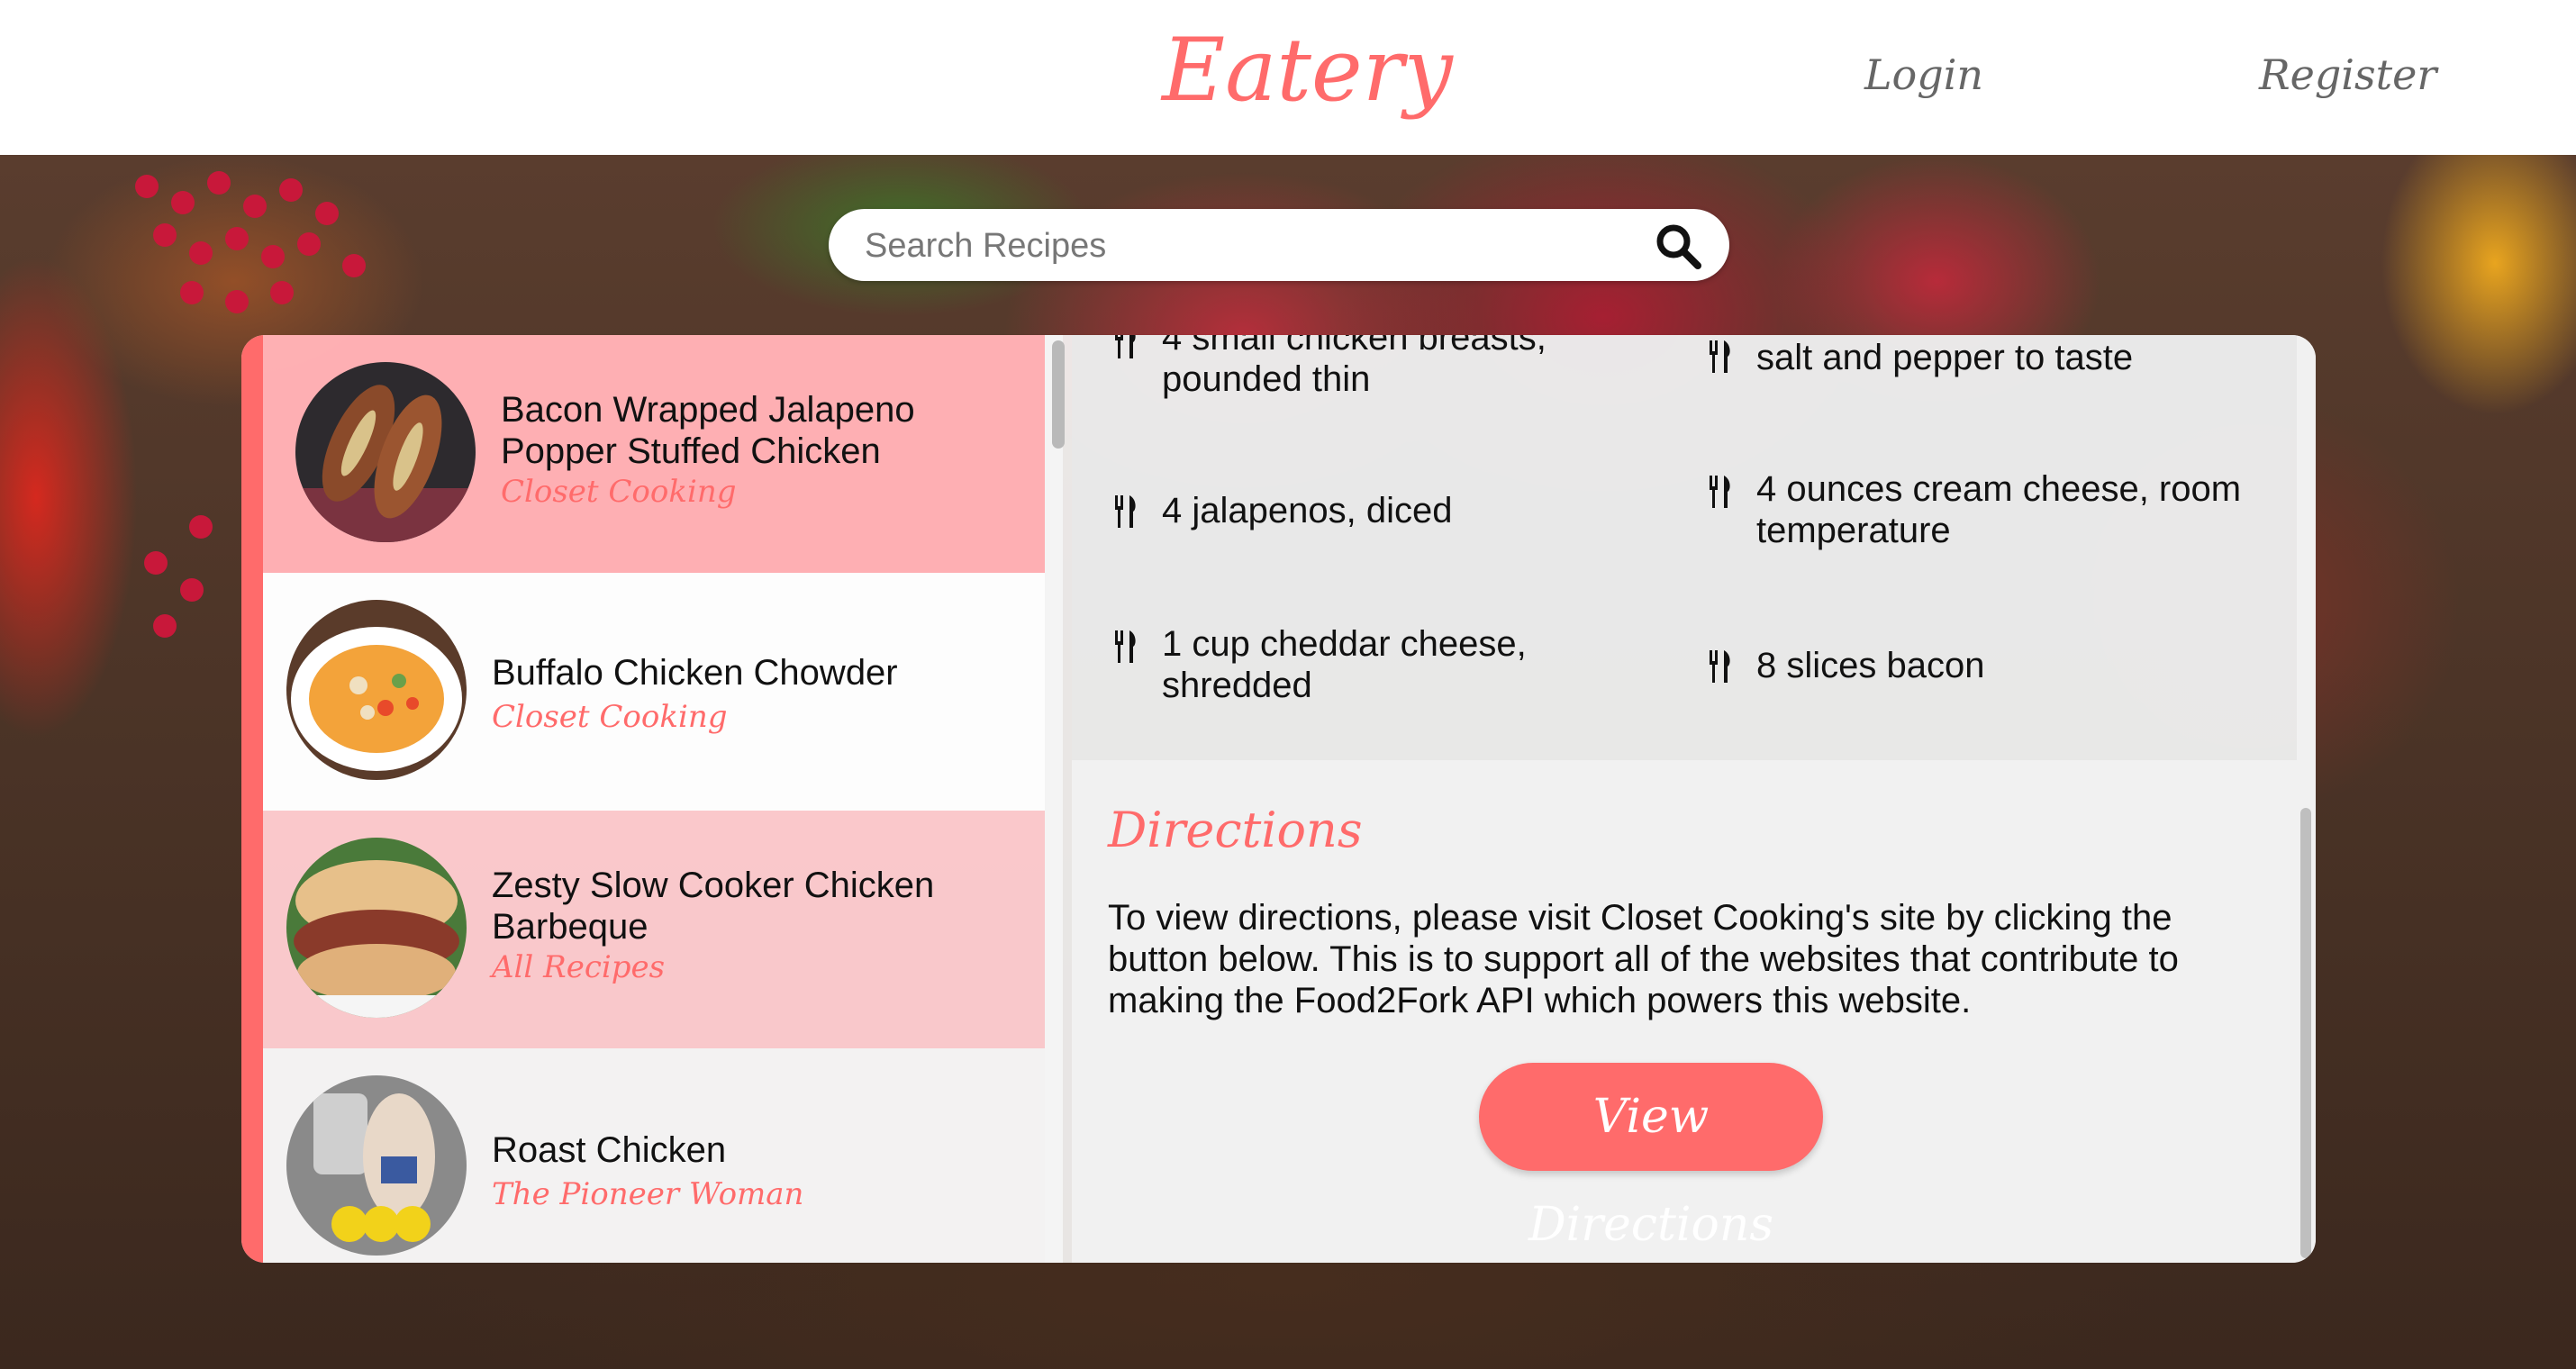  I want to click on ingredient-item: 4 ounces cream cheese, room temperature, so click(1999, 509).